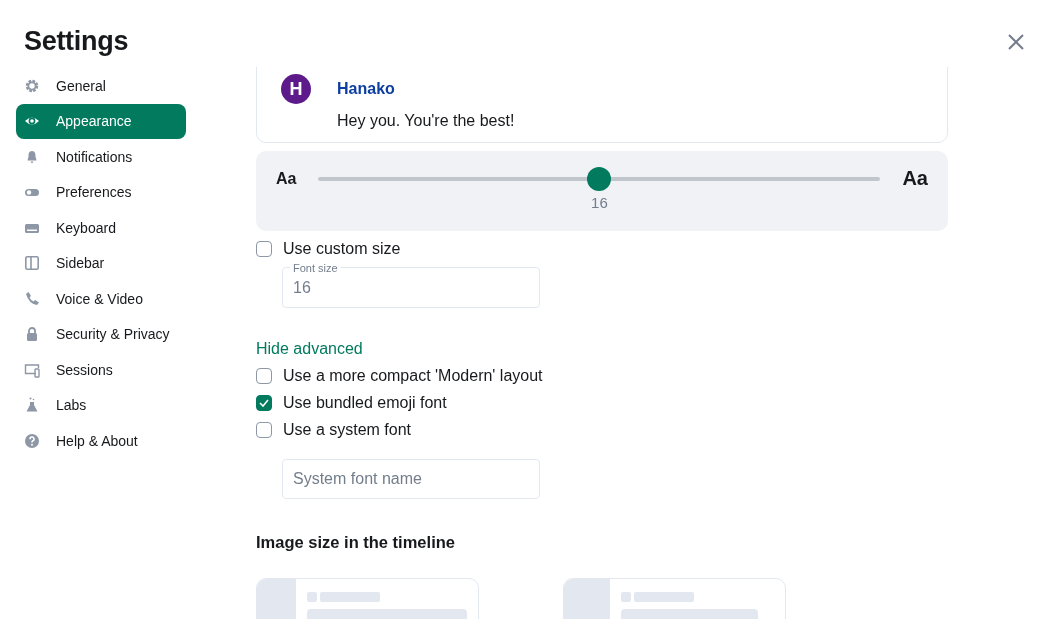 Image resolution: width=1048 pixels, height=624 pixels. Describe the element at coordinates (32, 405) in the screenshot. I see `flask-icon` at that location.